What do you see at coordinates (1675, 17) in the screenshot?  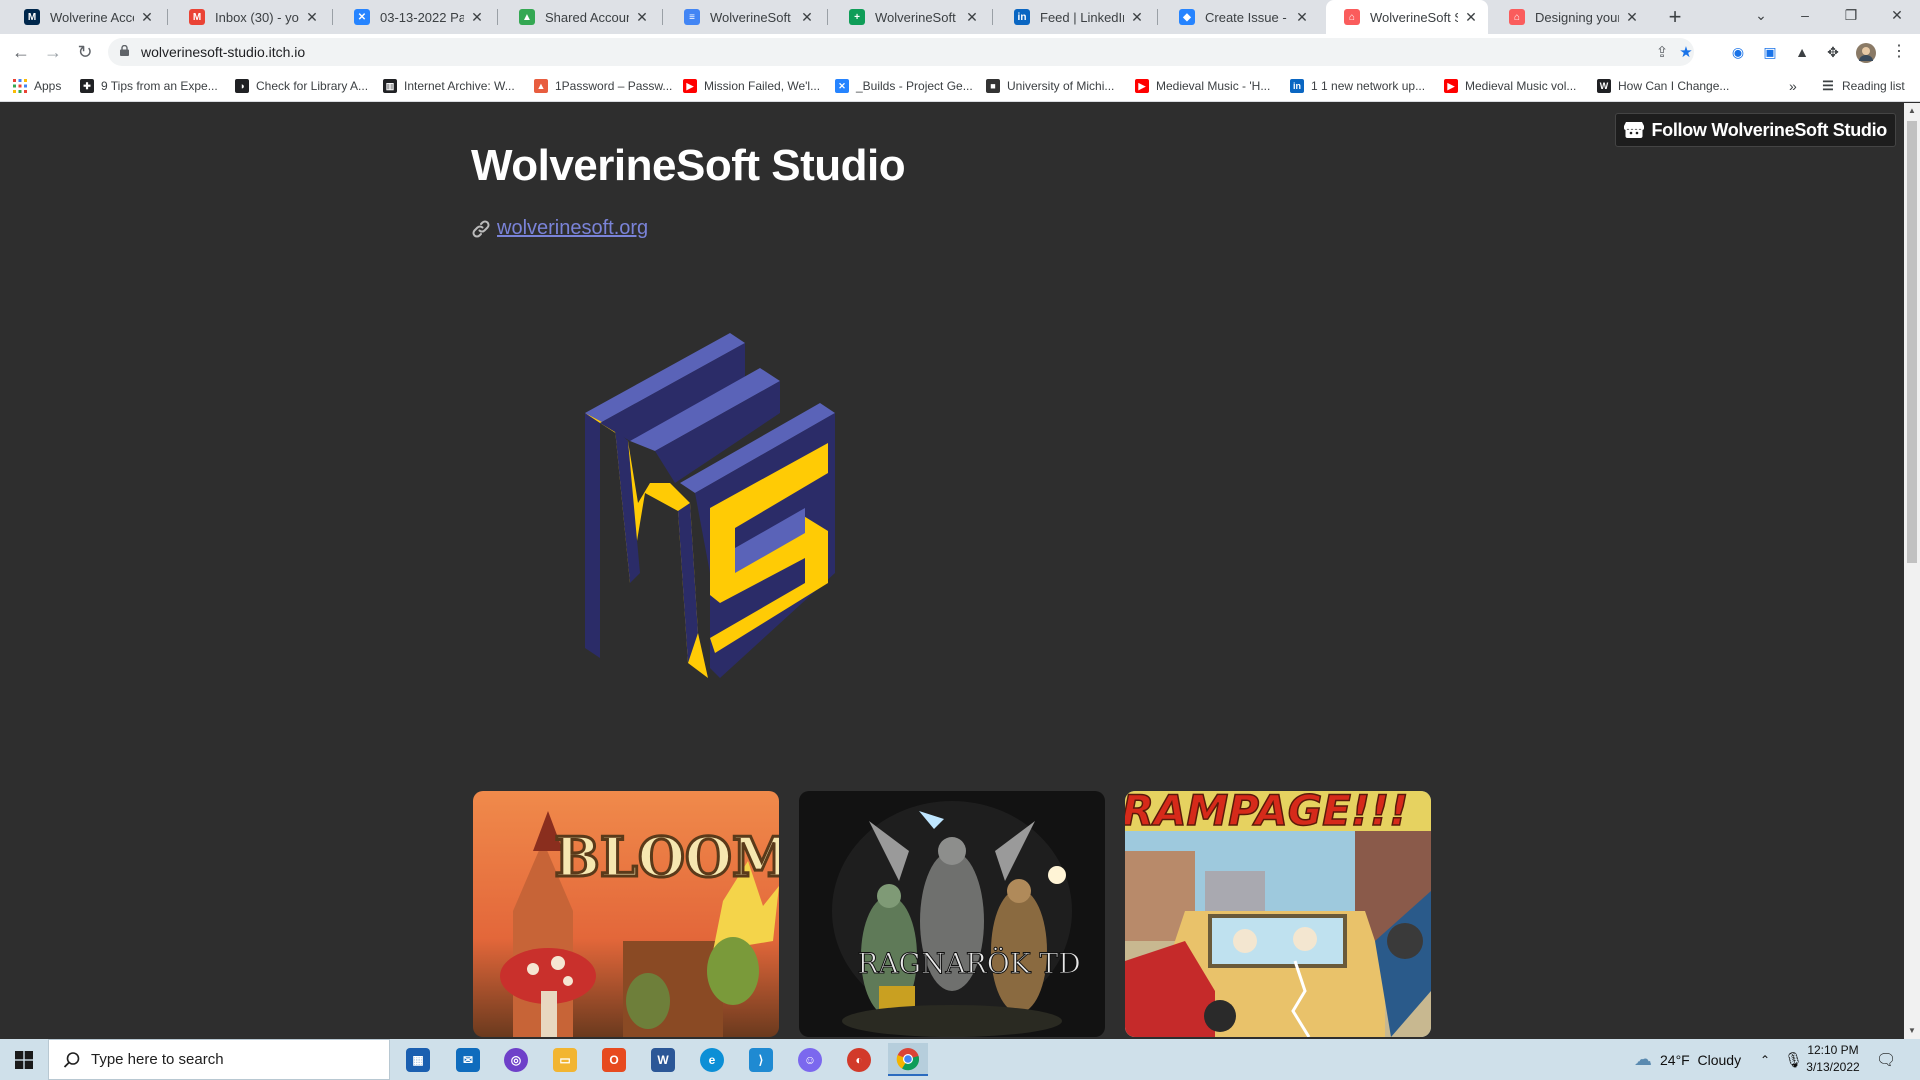 I see `new-tab-button: +` at bounding box center [1675, 17].